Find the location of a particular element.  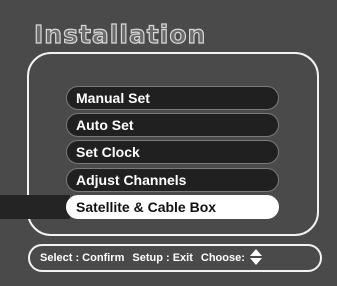

up-down-arrow-icon is located at coordinates (256, 258).